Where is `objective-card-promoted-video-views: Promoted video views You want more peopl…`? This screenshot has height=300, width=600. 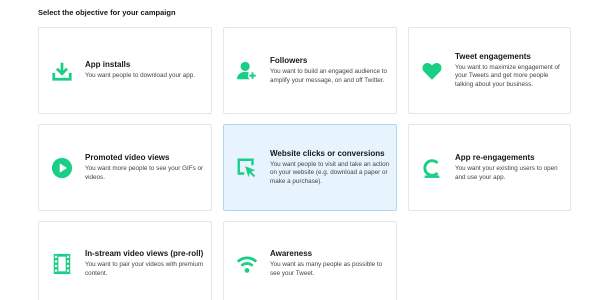 objective-card-promoted-video-views: Promoted video views You want more peopl… is located at coordinates (125, 167).